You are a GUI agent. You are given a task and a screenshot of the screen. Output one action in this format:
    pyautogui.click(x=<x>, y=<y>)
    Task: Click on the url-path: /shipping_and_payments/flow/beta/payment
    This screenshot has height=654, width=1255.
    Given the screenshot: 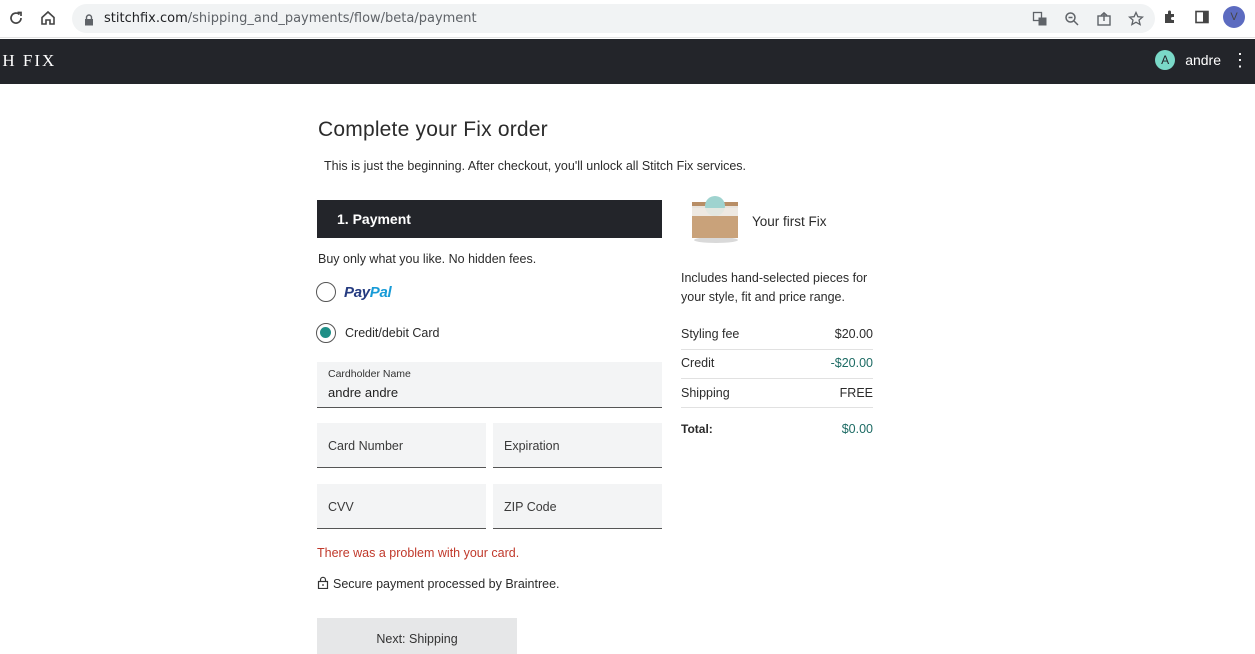 What is the action you would take?
    pyautogui.click(x=332, y=18)
    